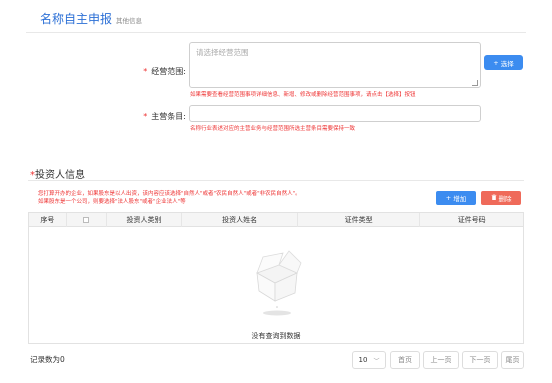 This screenshot has width=552, height=383. Describe the element at coordinates (369, 360) in the screenshot. I see `page-size-select: 10 ﹀` at that location.